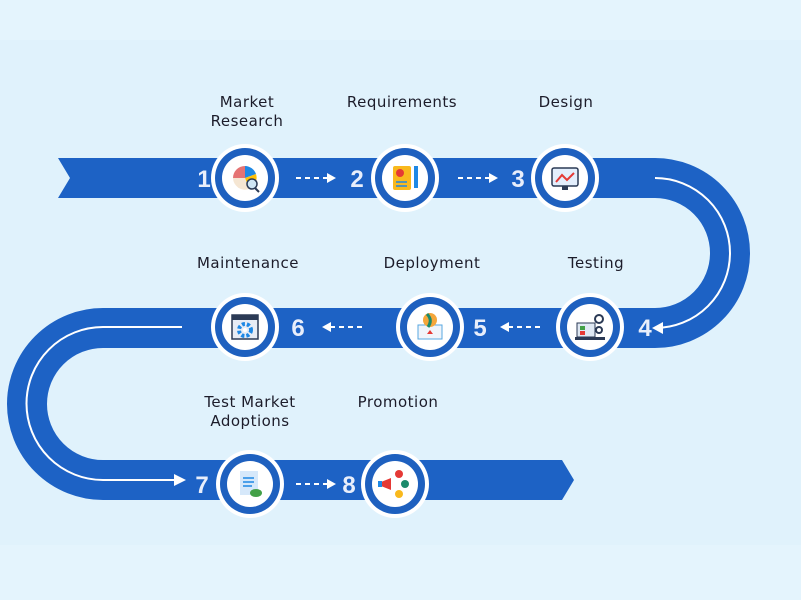  Describe the element at coordinates (595, 263) in the screenshot. I see `step-label: Testing` at that location.